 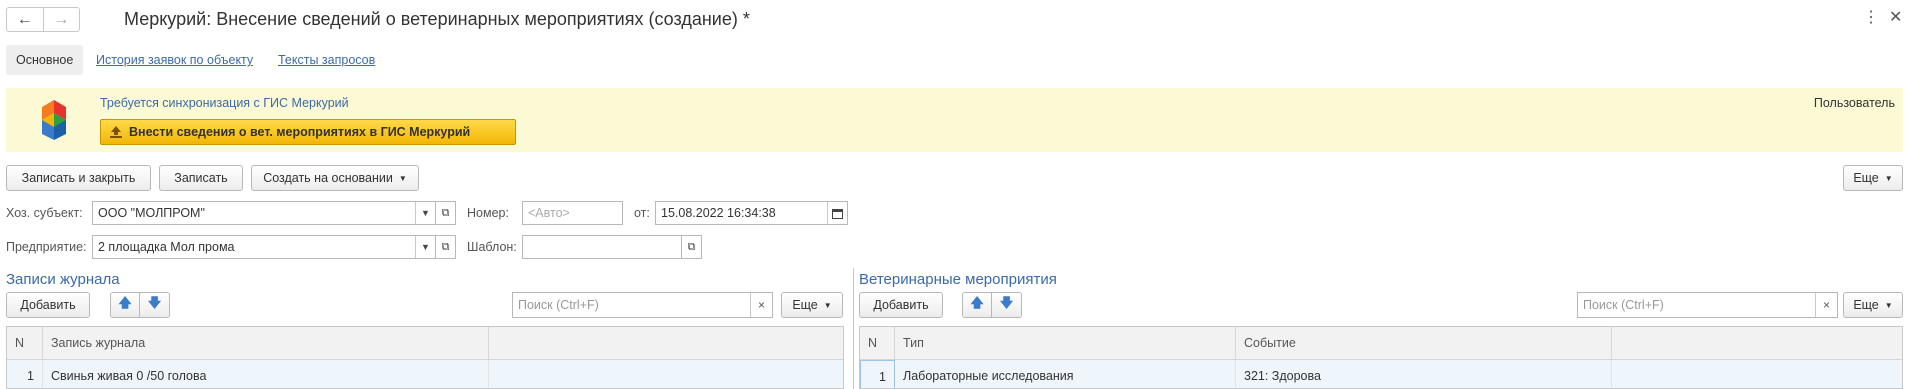 What do you see at coordinates (446, 213) in the screenshot?
I see `open-entity-icon: ⧉` at bounding box center [446, 213].